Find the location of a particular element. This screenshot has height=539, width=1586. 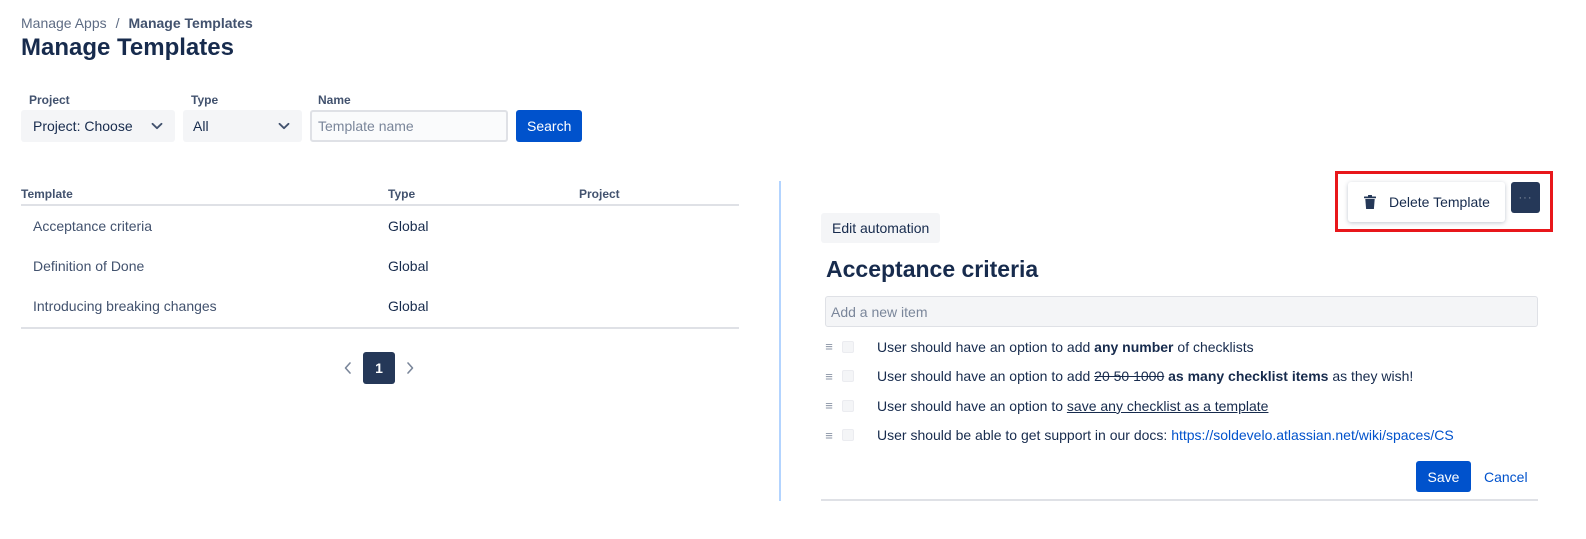

breadcrumb: Manage Apps / Manage Templates is located at coordinates (137, 23).